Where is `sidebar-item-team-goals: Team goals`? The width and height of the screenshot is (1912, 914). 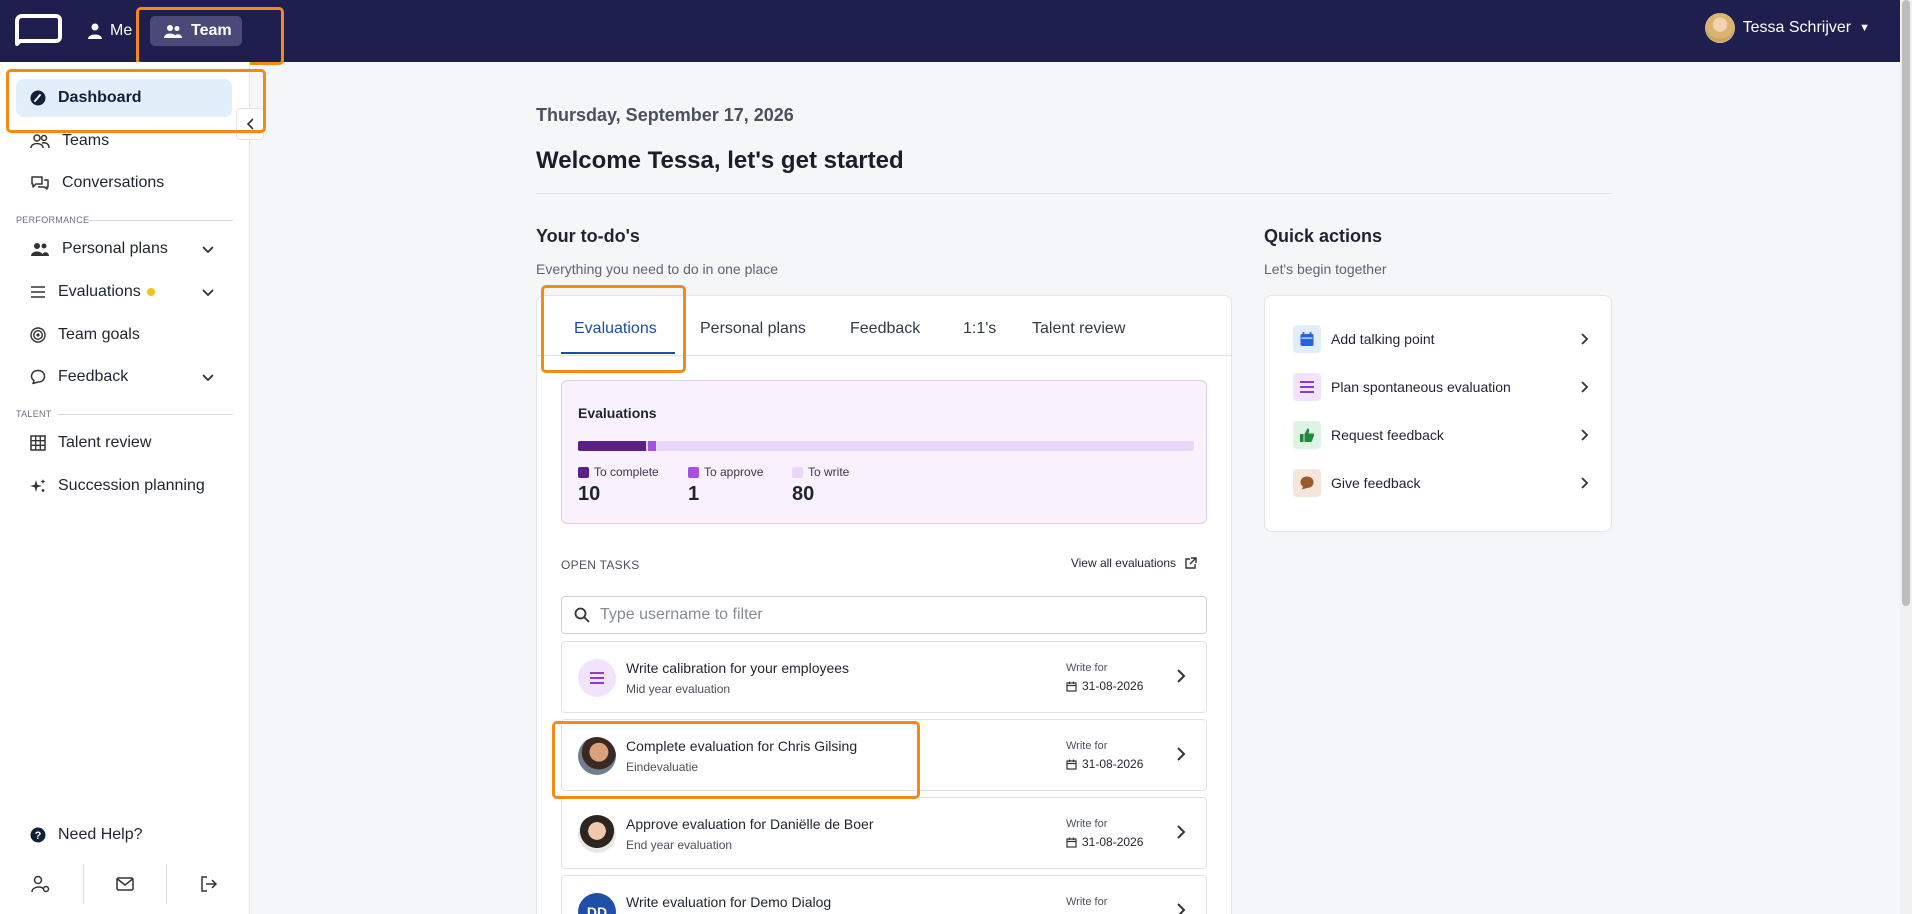
sidebar-item-team-goals: Team goals is located at coordinates (124, 335).